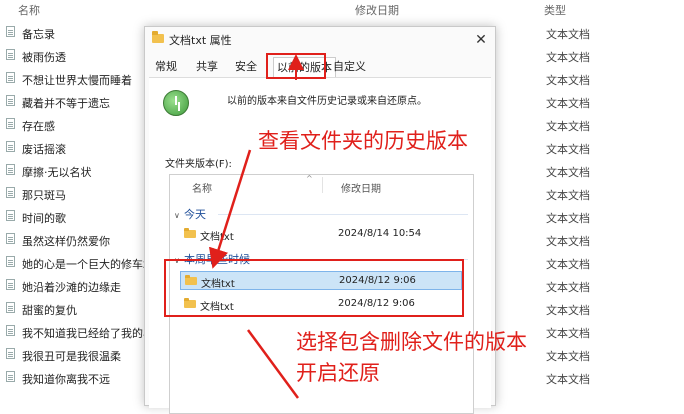  I want to click on restore-icon, so click(176, 103).